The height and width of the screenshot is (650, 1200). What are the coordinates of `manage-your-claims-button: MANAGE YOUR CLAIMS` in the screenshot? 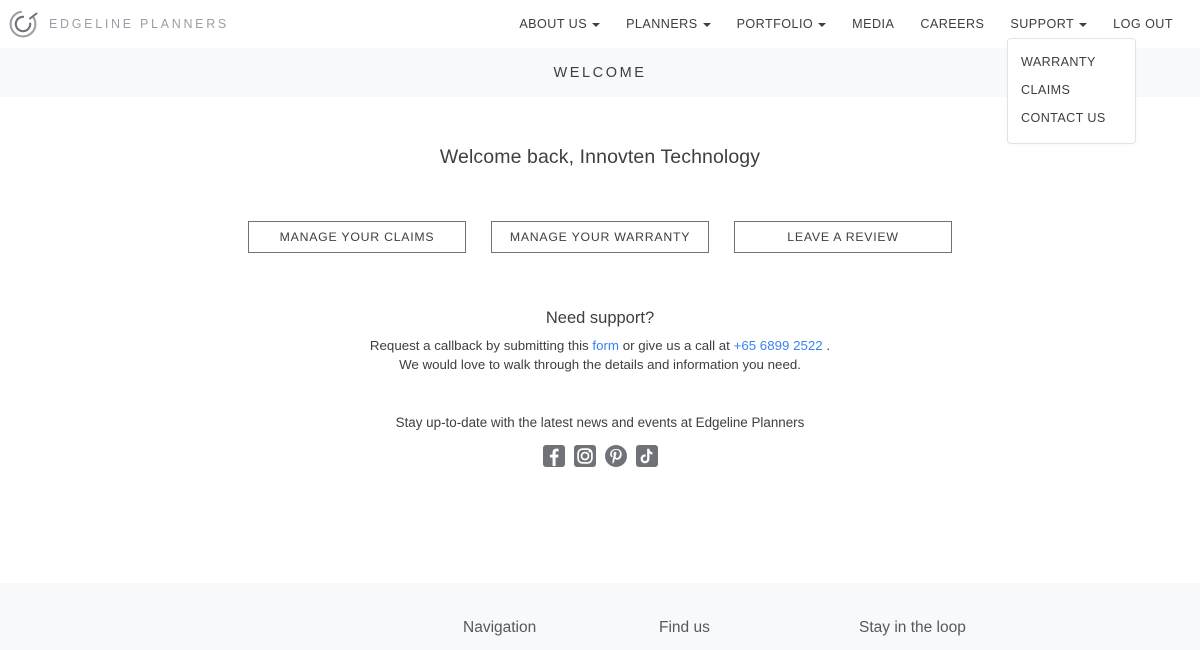 It's located at (357, 237).